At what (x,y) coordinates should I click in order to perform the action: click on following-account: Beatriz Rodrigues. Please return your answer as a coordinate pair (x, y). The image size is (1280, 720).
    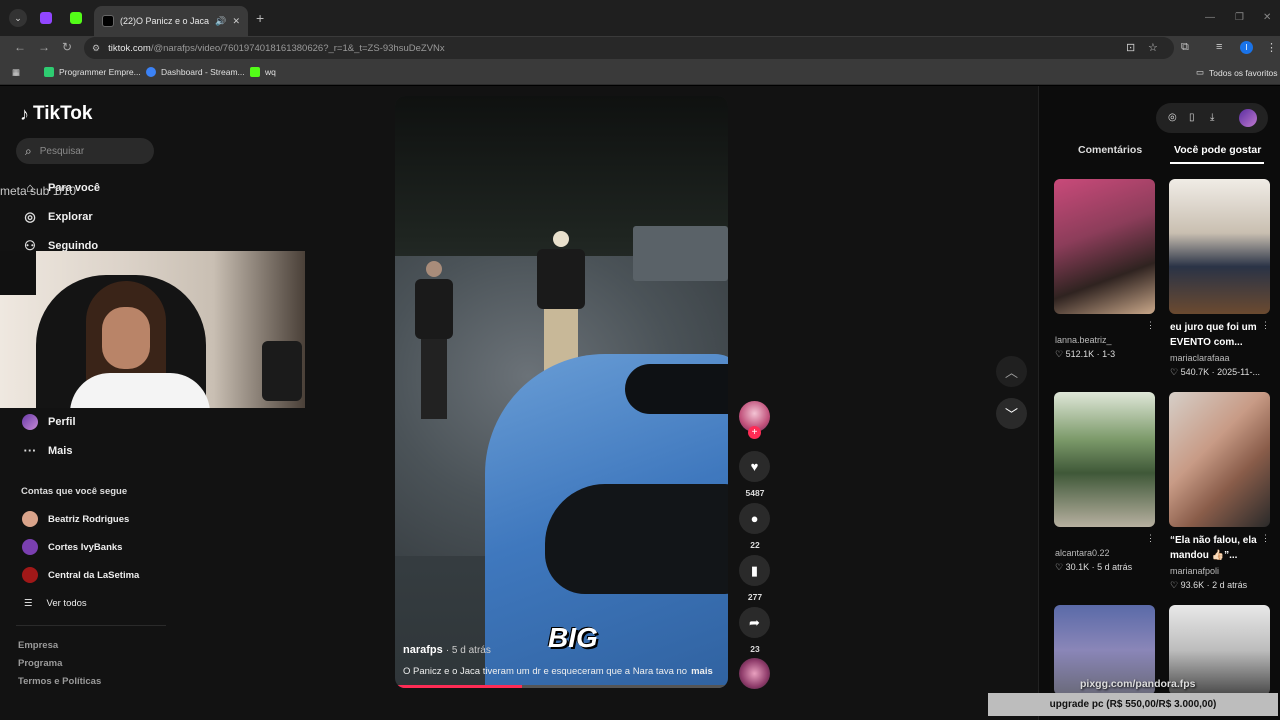
    Looking at the image, I should click on (75, 519).